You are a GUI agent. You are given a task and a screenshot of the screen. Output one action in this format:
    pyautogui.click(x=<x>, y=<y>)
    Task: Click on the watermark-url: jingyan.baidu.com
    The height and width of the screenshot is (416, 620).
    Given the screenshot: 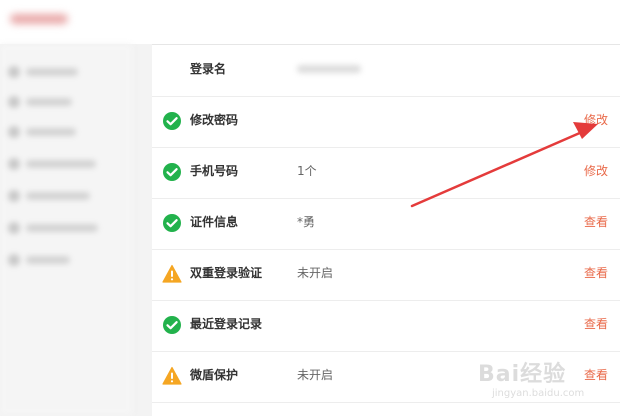 What is the action you would take?
    pyautogui.click(x=538, y=393)
    